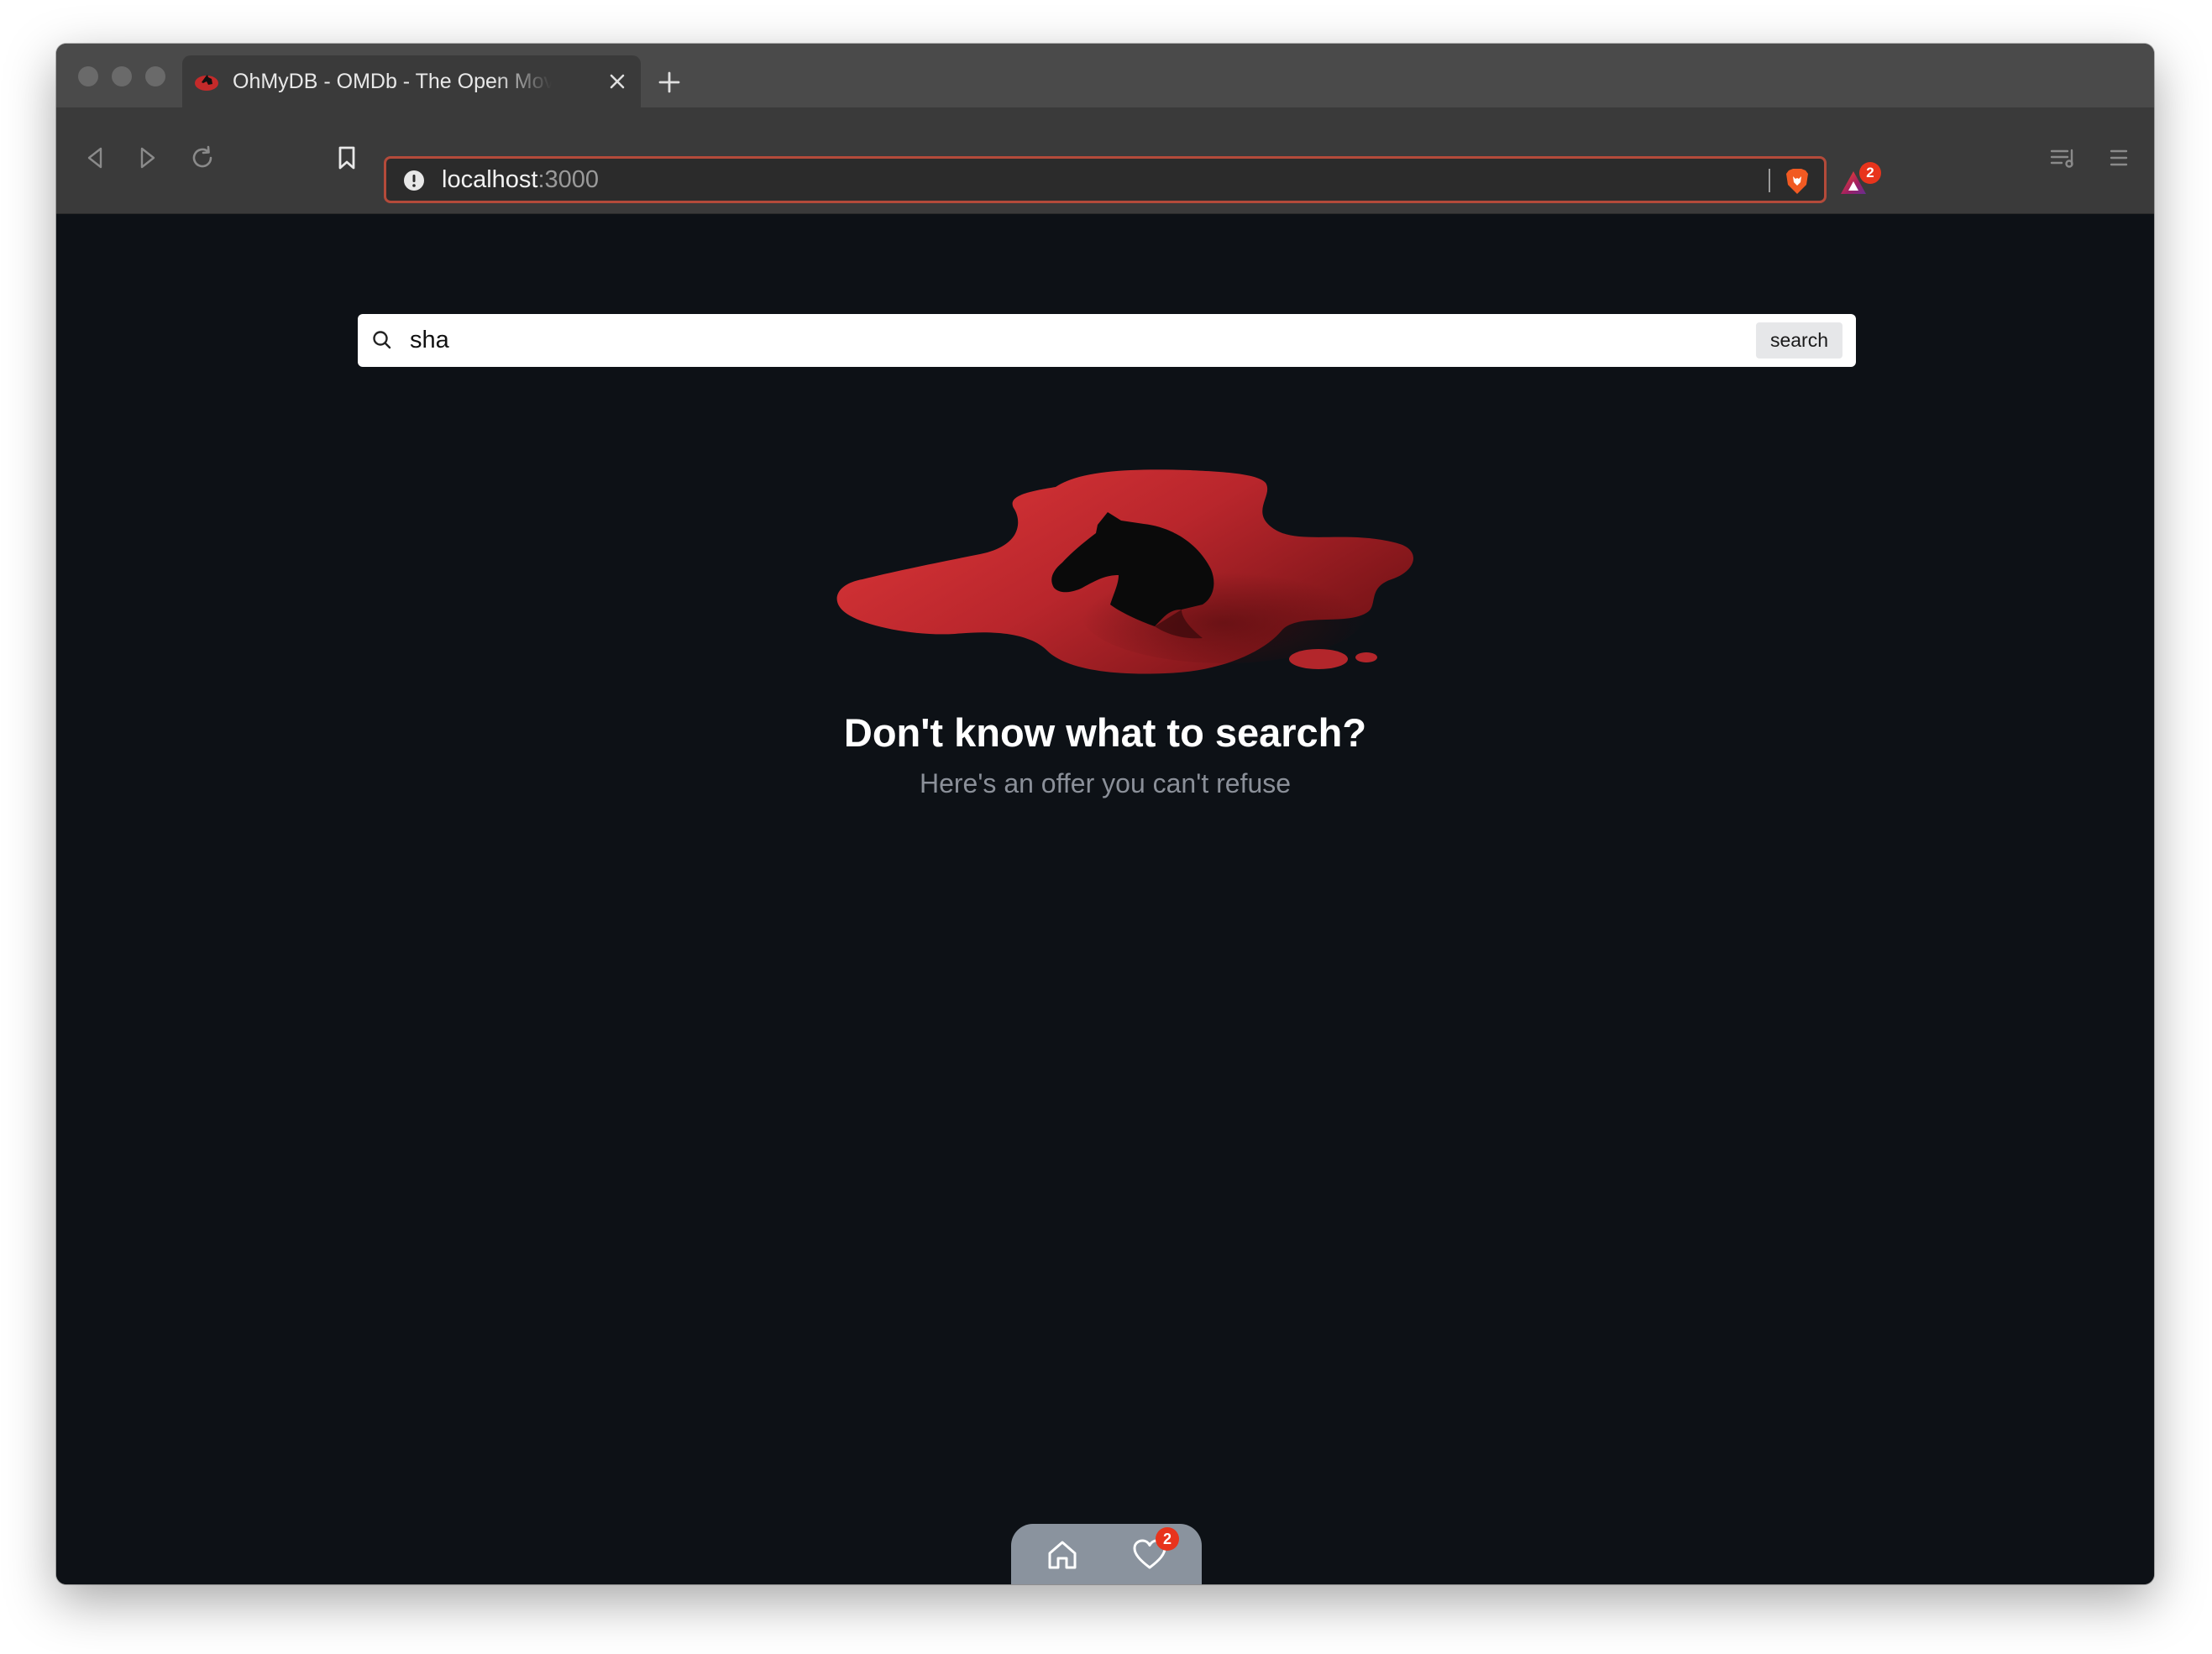 This screenshot has width=2212, height=1654. Describe the element at coordinates (568, 179) in the screenshot. I see `address-port: :3000` at that location.